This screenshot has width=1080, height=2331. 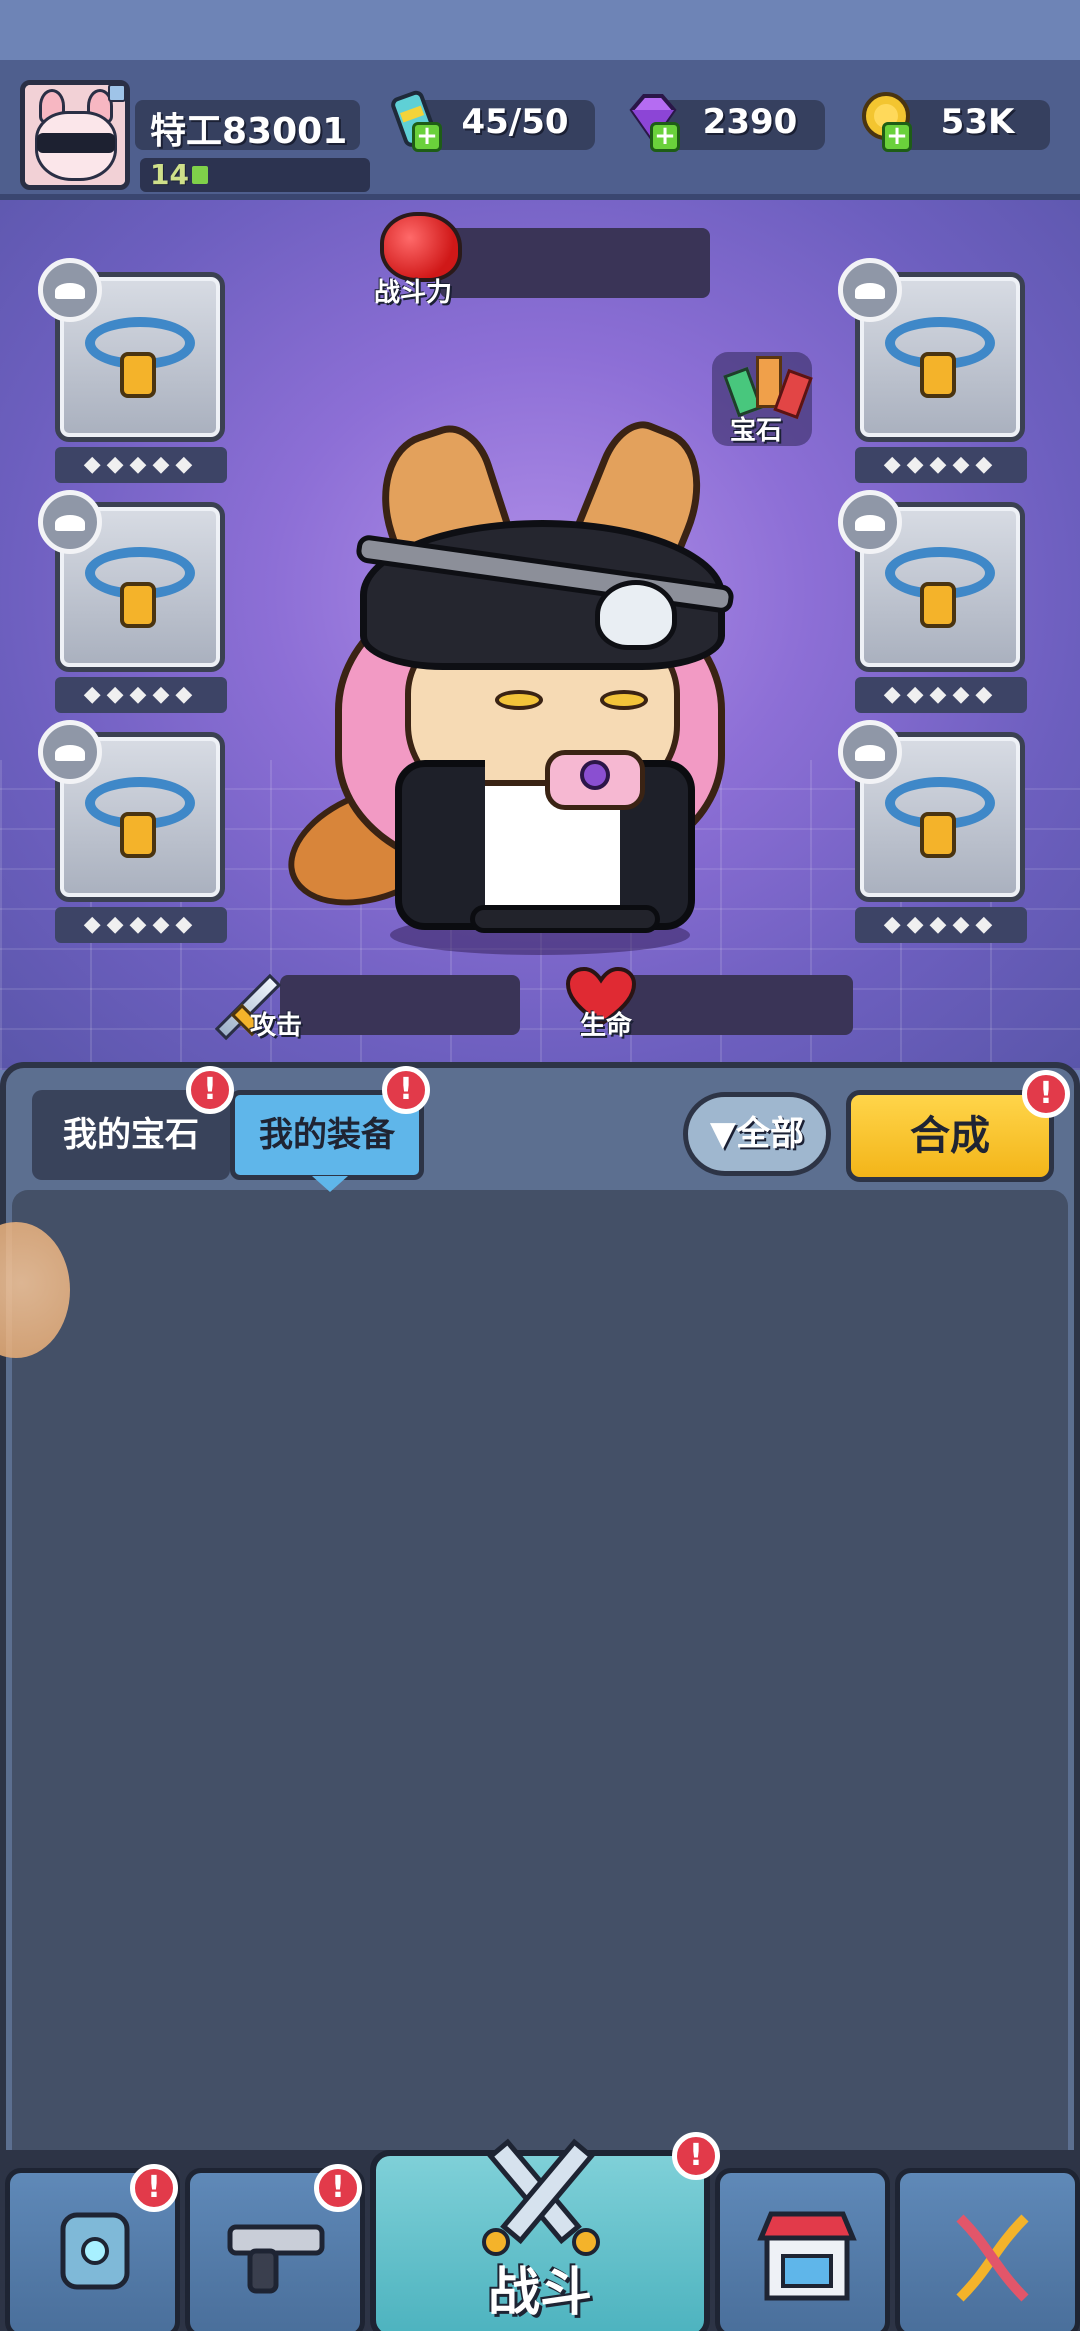 What do you see at coordinates (624, 700) in the screenshot?
I see `character-eye-right` at bounding box center [624, 700].